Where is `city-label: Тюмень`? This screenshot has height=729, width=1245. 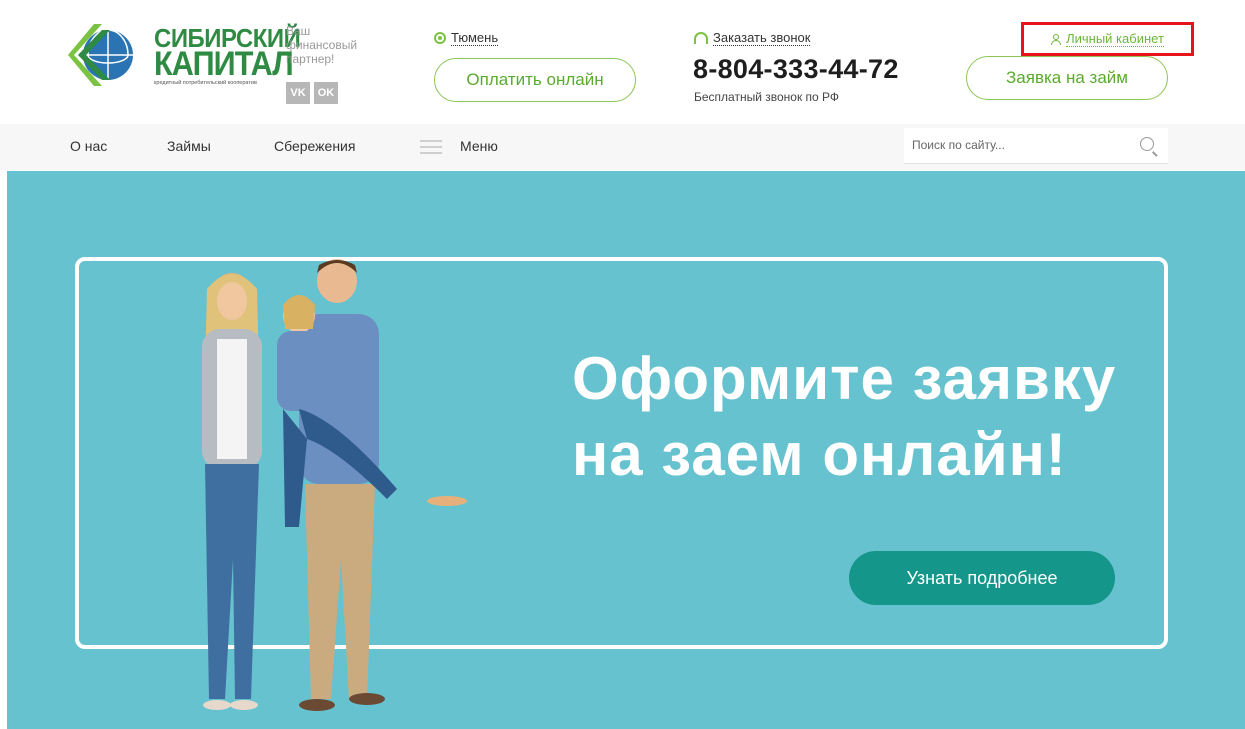
city-label: Тюмень is located at coordinates (475, 38).